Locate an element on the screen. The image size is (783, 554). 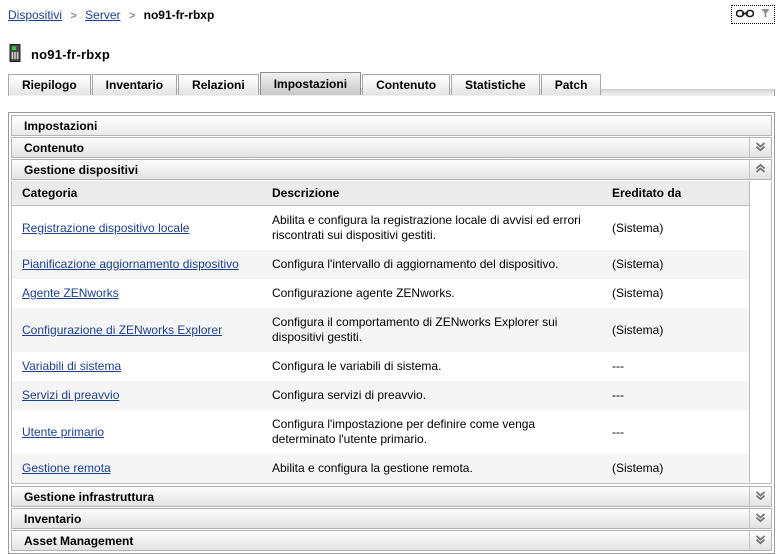
table-header-row: Categoria Descrizione Ereditato da is located at coordinates (380, 193).